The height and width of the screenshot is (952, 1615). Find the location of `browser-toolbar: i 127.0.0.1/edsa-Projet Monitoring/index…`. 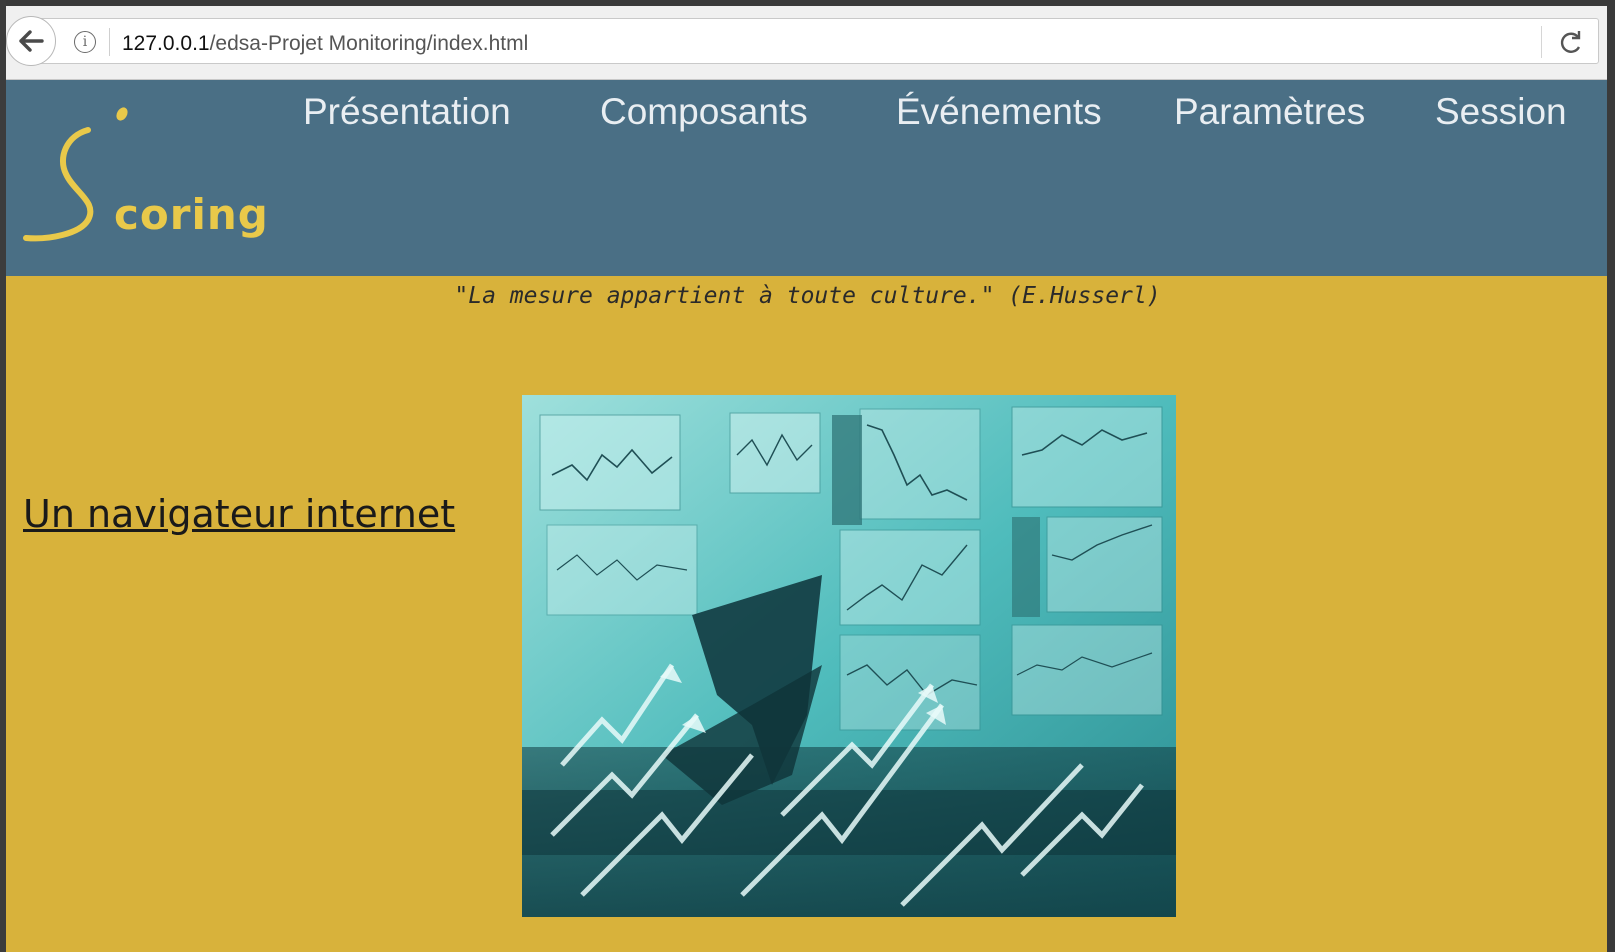

browser-toolbar: i 127.0.0.1/edsa-Projet Monitoring/index… is located at coordinates (806, 43).